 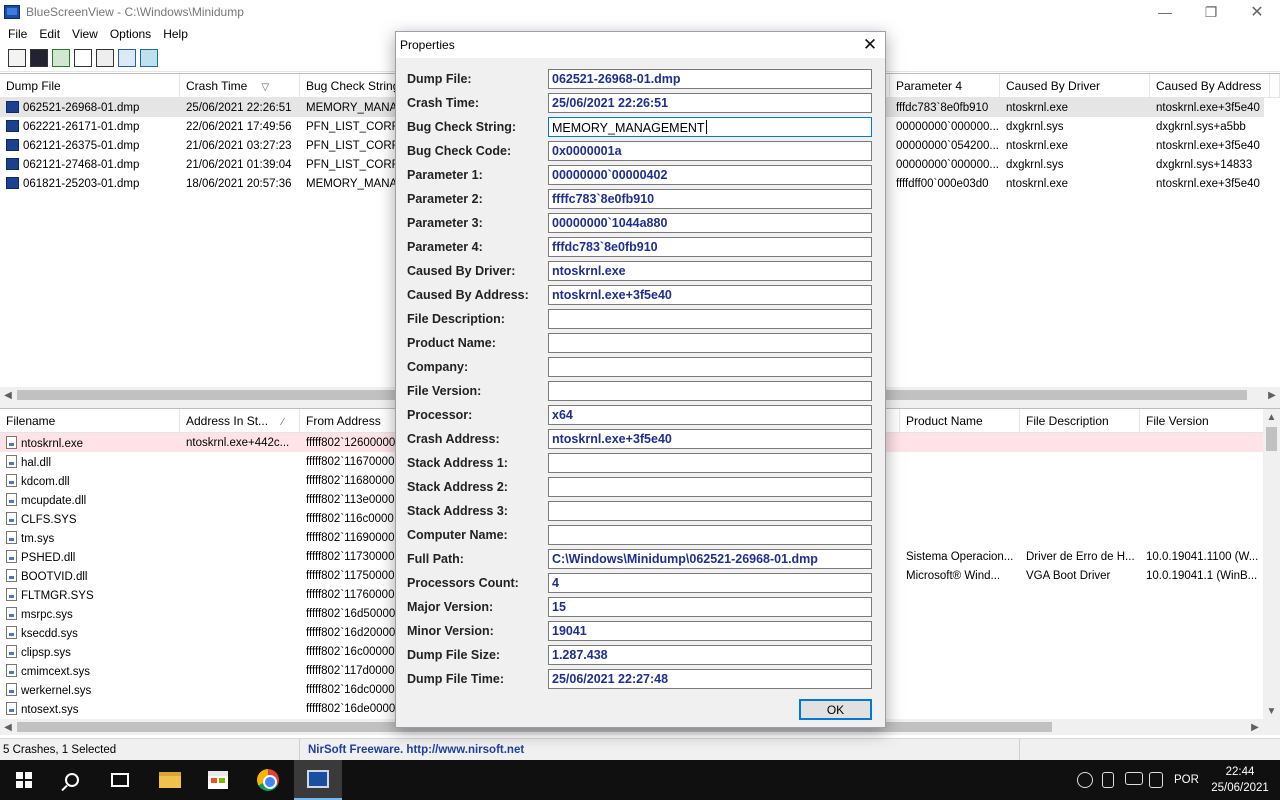 What do you see at coordinates (1240, 780) in the screenshot?
I see `system-clock: 22:44 25/06/2021` at bounding box center [1240, 780].